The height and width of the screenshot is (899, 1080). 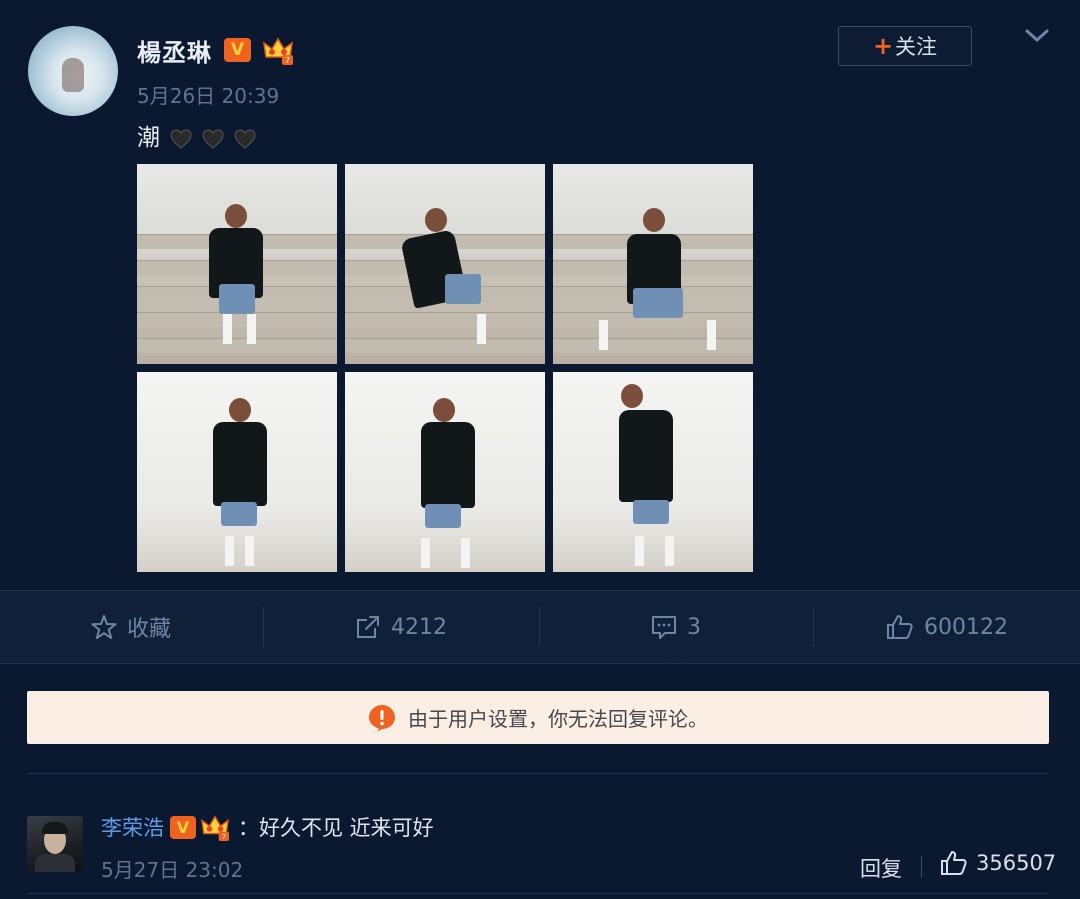 What do you see at coordinates (916, 47) in the screenshot?
I see `follow-button-label: 关注` at bounding box center [916, 47].